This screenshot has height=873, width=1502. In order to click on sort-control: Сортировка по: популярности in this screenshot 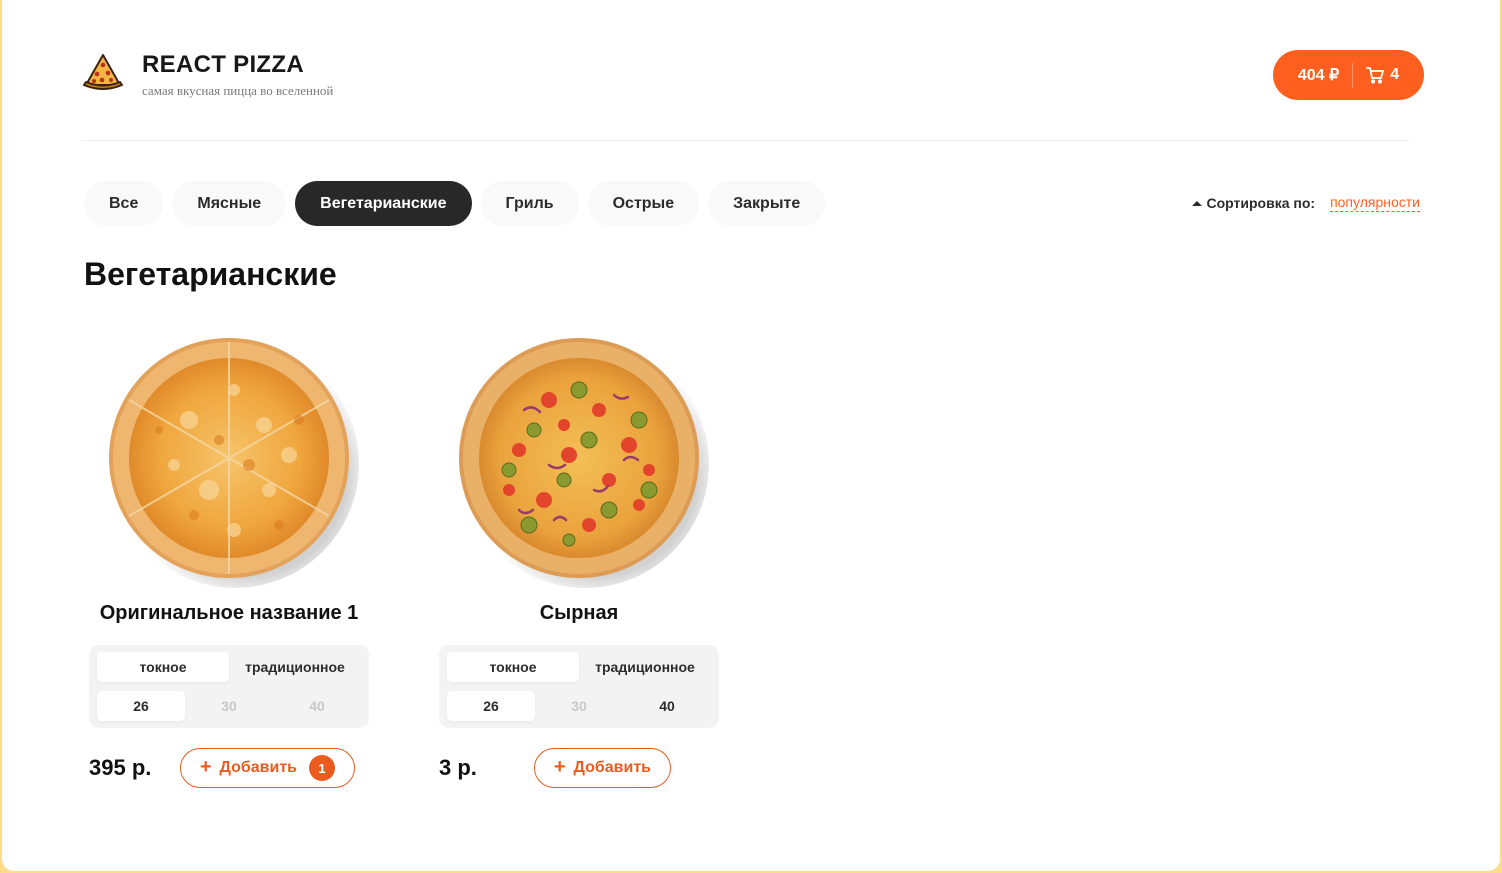, I will do `click(1305, 203)`.